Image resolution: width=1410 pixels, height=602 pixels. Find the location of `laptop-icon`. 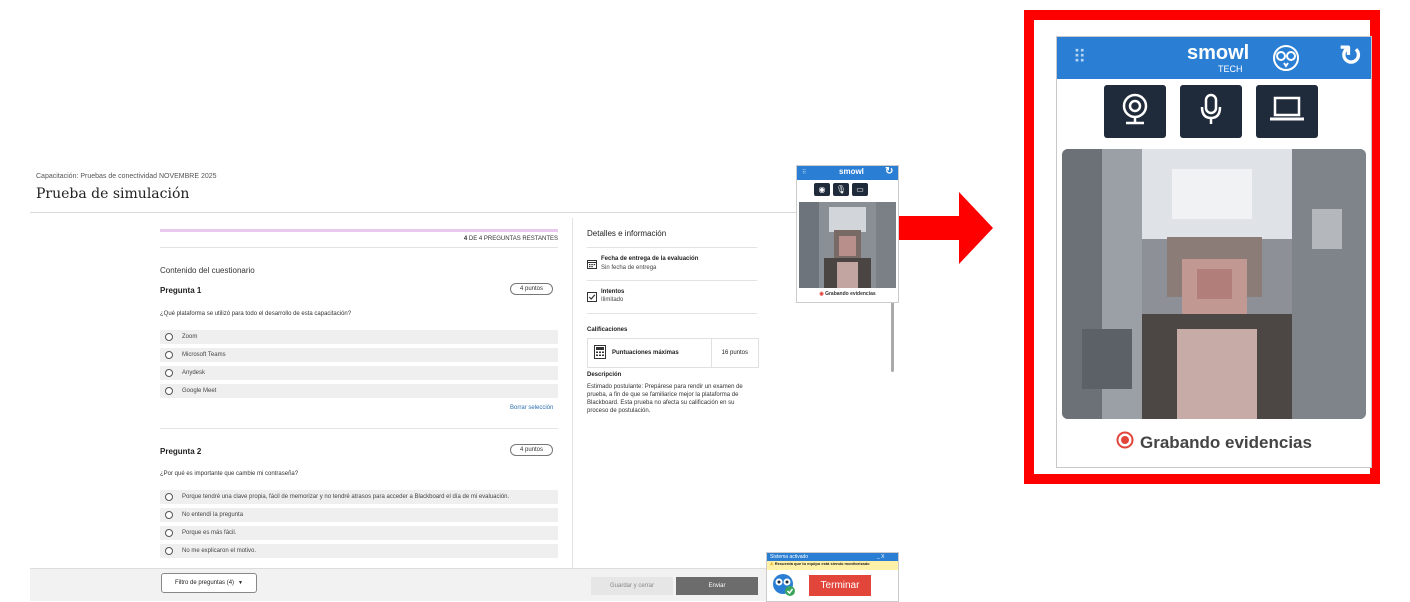

laptop-icon is located at coordinates (1287, 111).